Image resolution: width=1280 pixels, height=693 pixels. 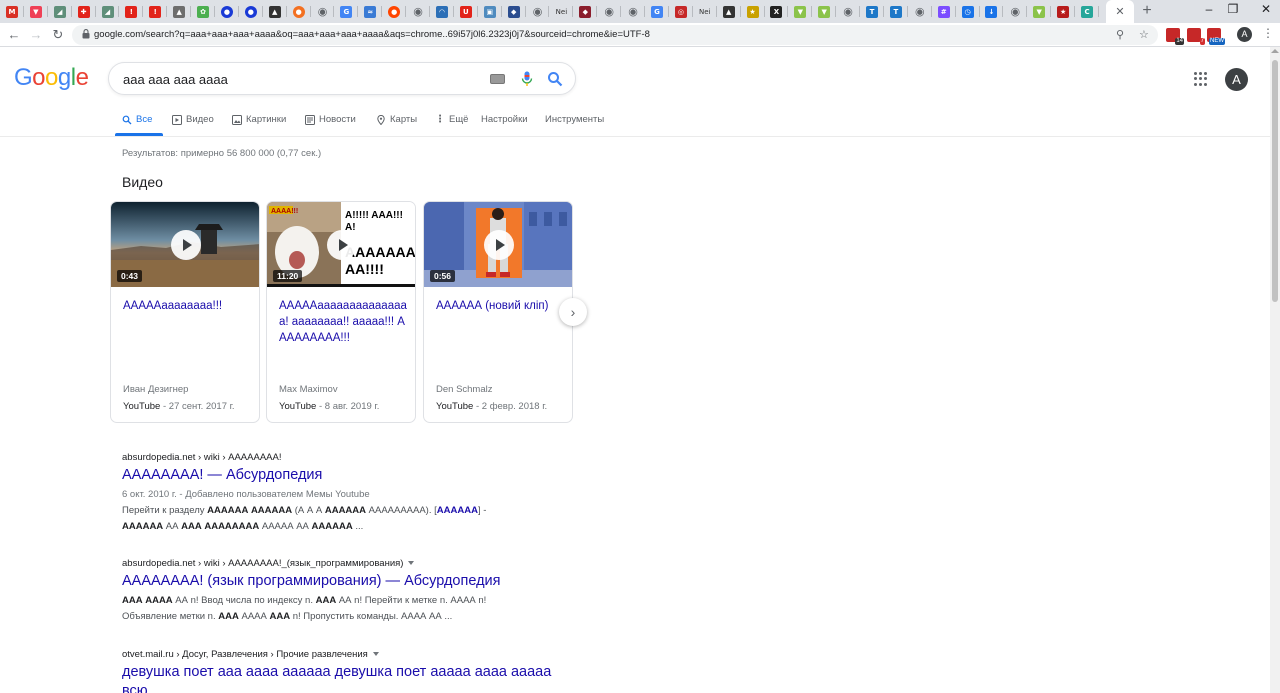 What do you see at coordinates (51, 78) in the screenshot?
I see `google-logo: Google` at bounding box center [51, 78].